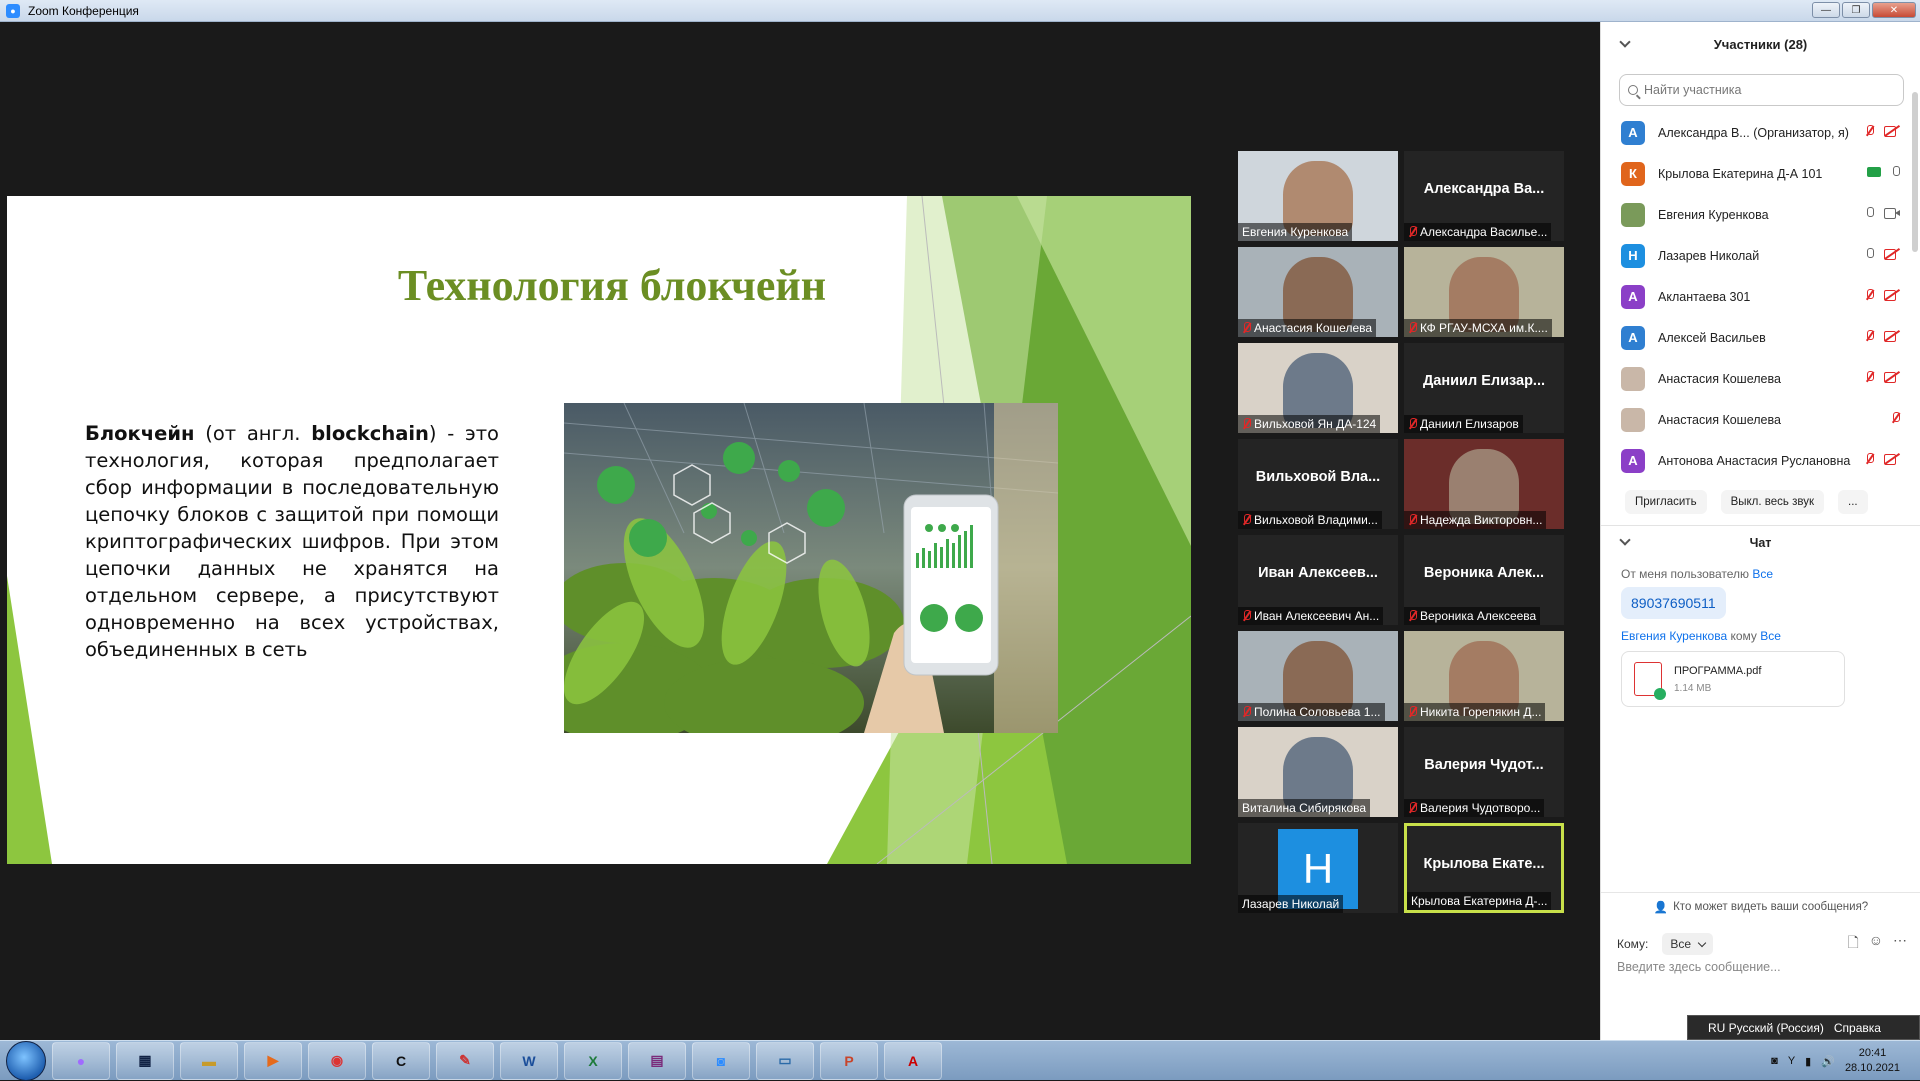  I want to click on video-tile: Виталина Сибирякова, so click(1318, 772).